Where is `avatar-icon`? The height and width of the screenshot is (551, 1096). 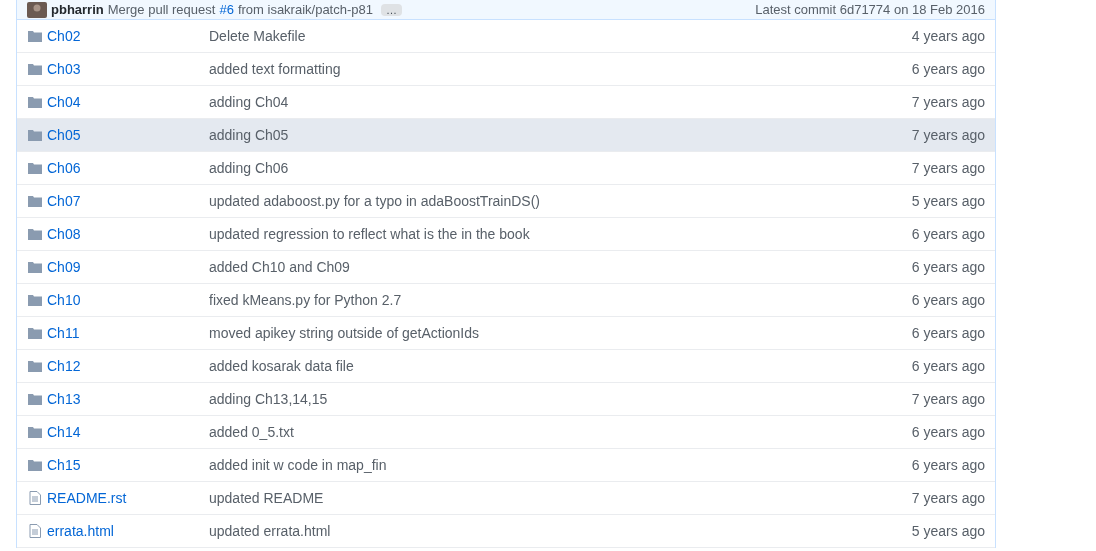
avatar-icon is located at coordinates (37, 9).